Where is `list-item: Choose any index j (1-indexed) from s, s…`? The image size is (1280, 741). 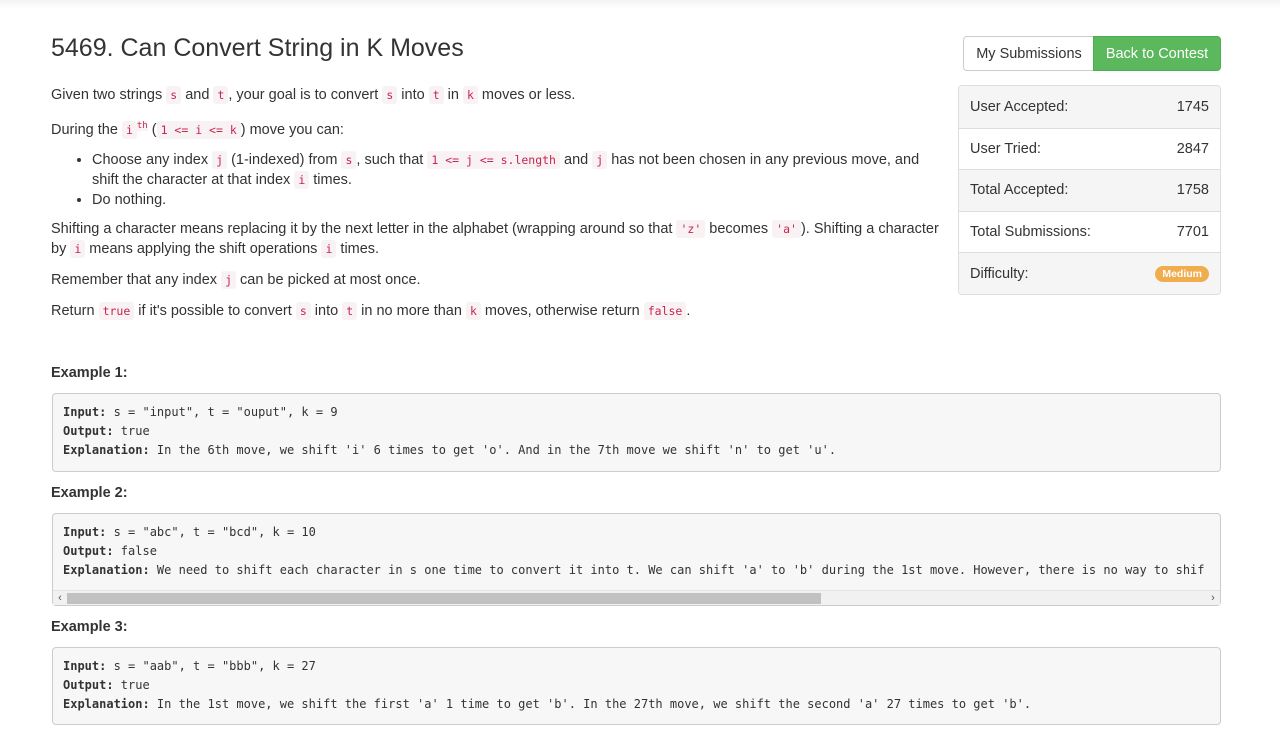 list-item: Choose any index j (1-indexed) from s, s… is located at coordinates (516, 170).